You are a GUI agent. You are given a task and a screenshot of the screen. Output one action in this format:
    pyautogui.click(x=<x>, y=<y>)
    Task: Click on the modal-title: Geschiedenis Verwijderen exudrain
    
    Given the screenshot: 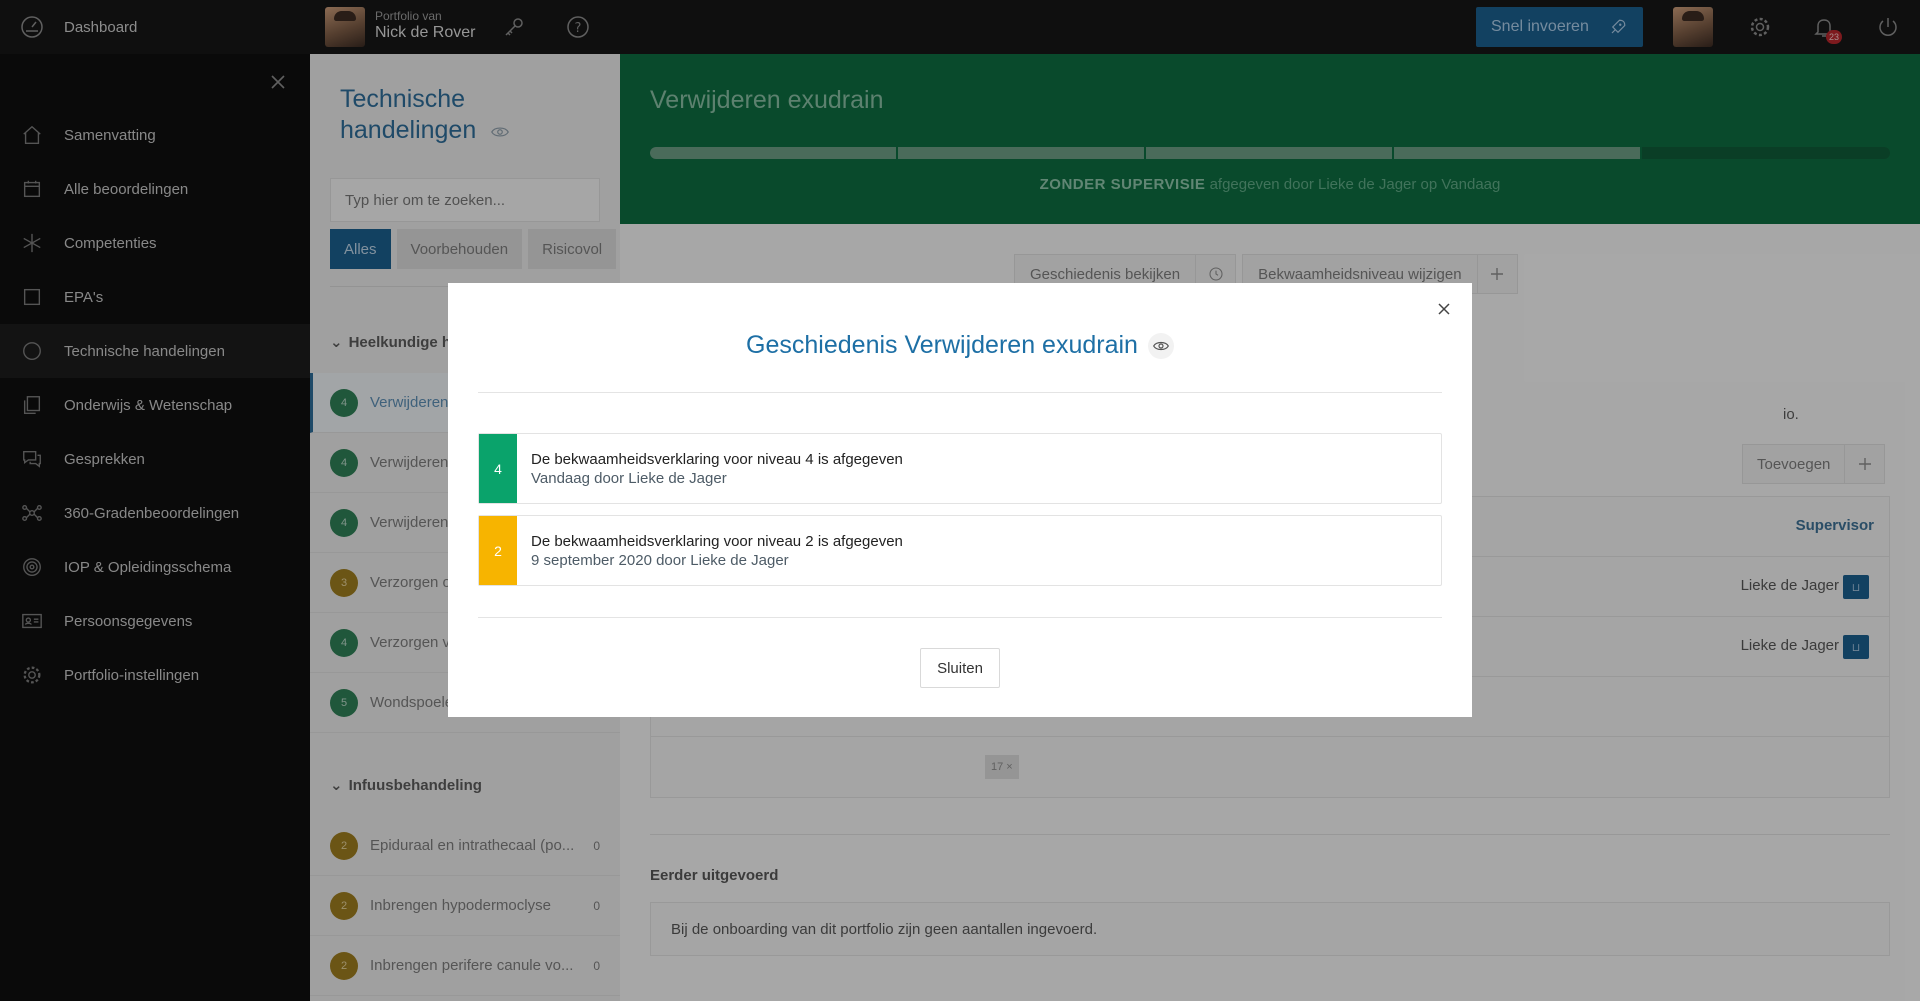 What is the action you would take?
    pyautogui.click(x=960, y=345)
    